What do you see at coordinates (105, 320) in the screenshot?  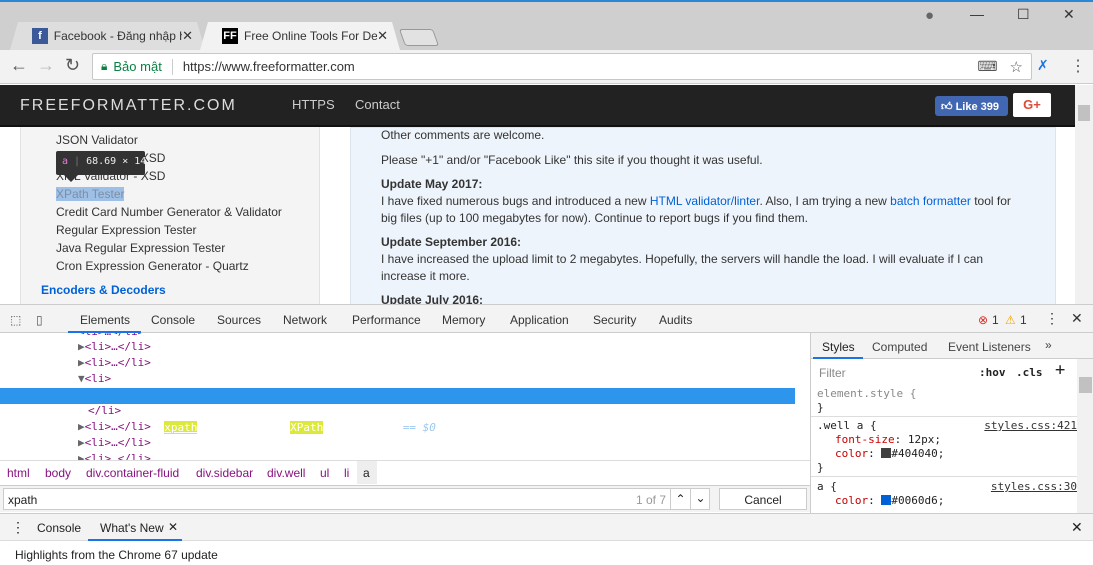 I see `tab-elements: Elements` at bounding box center [105, 320].